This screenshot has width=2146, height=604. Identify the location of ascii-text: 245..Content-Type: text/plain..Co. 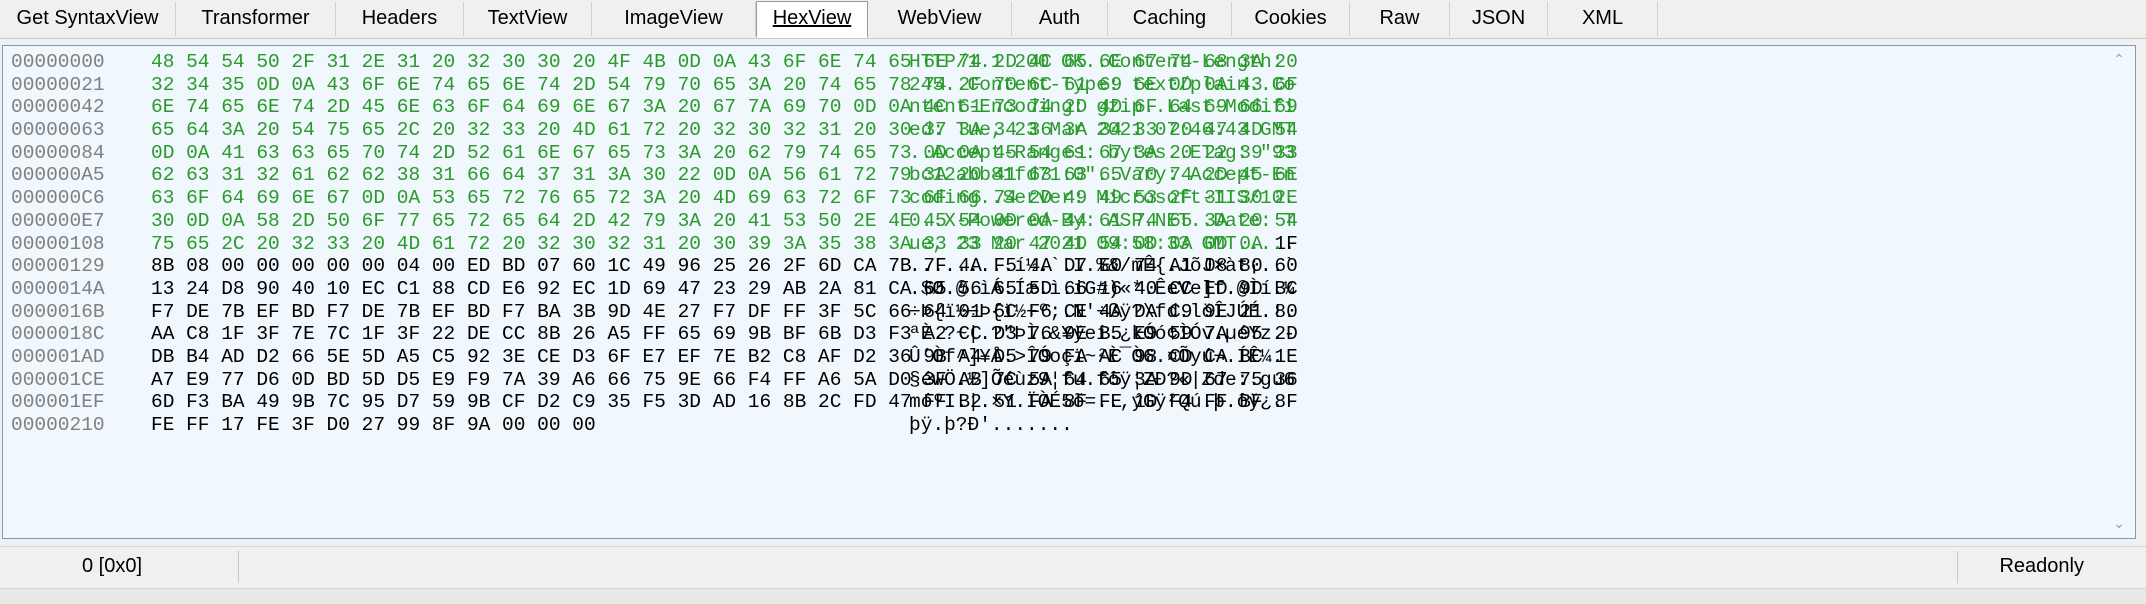
(1102, 85).